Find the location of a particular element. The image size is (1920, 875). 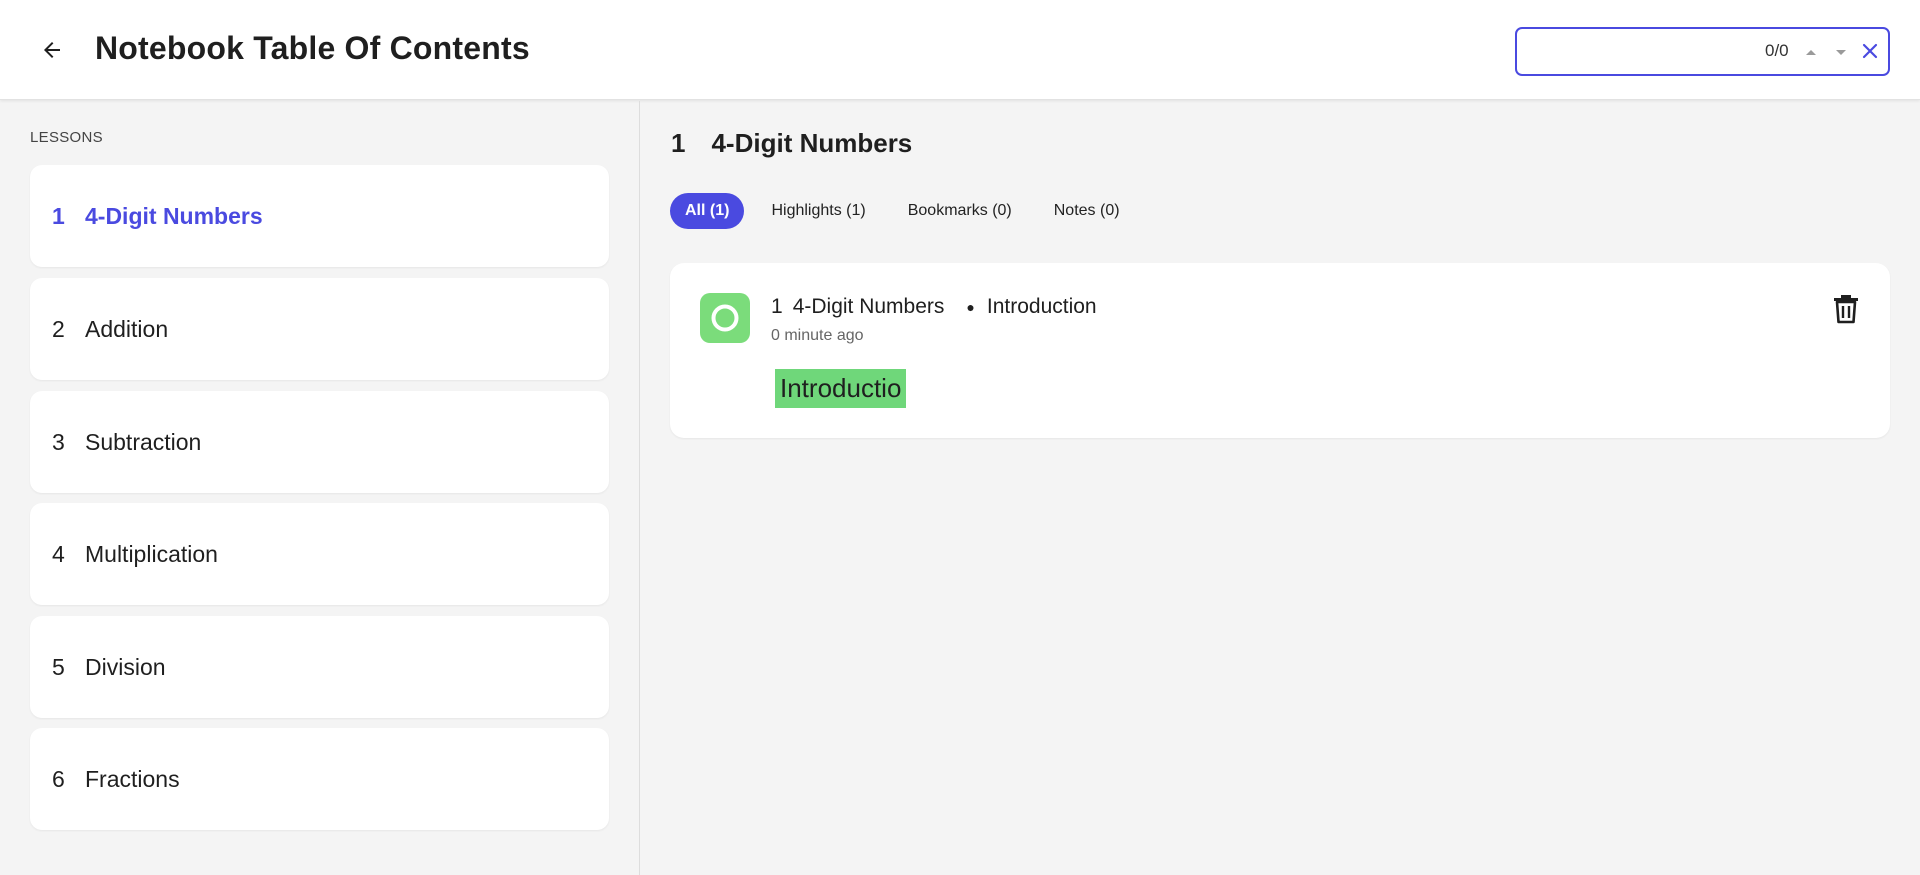

sidebar-item-lesson-6: 6 Fractions is located at coordinates (319, 779).